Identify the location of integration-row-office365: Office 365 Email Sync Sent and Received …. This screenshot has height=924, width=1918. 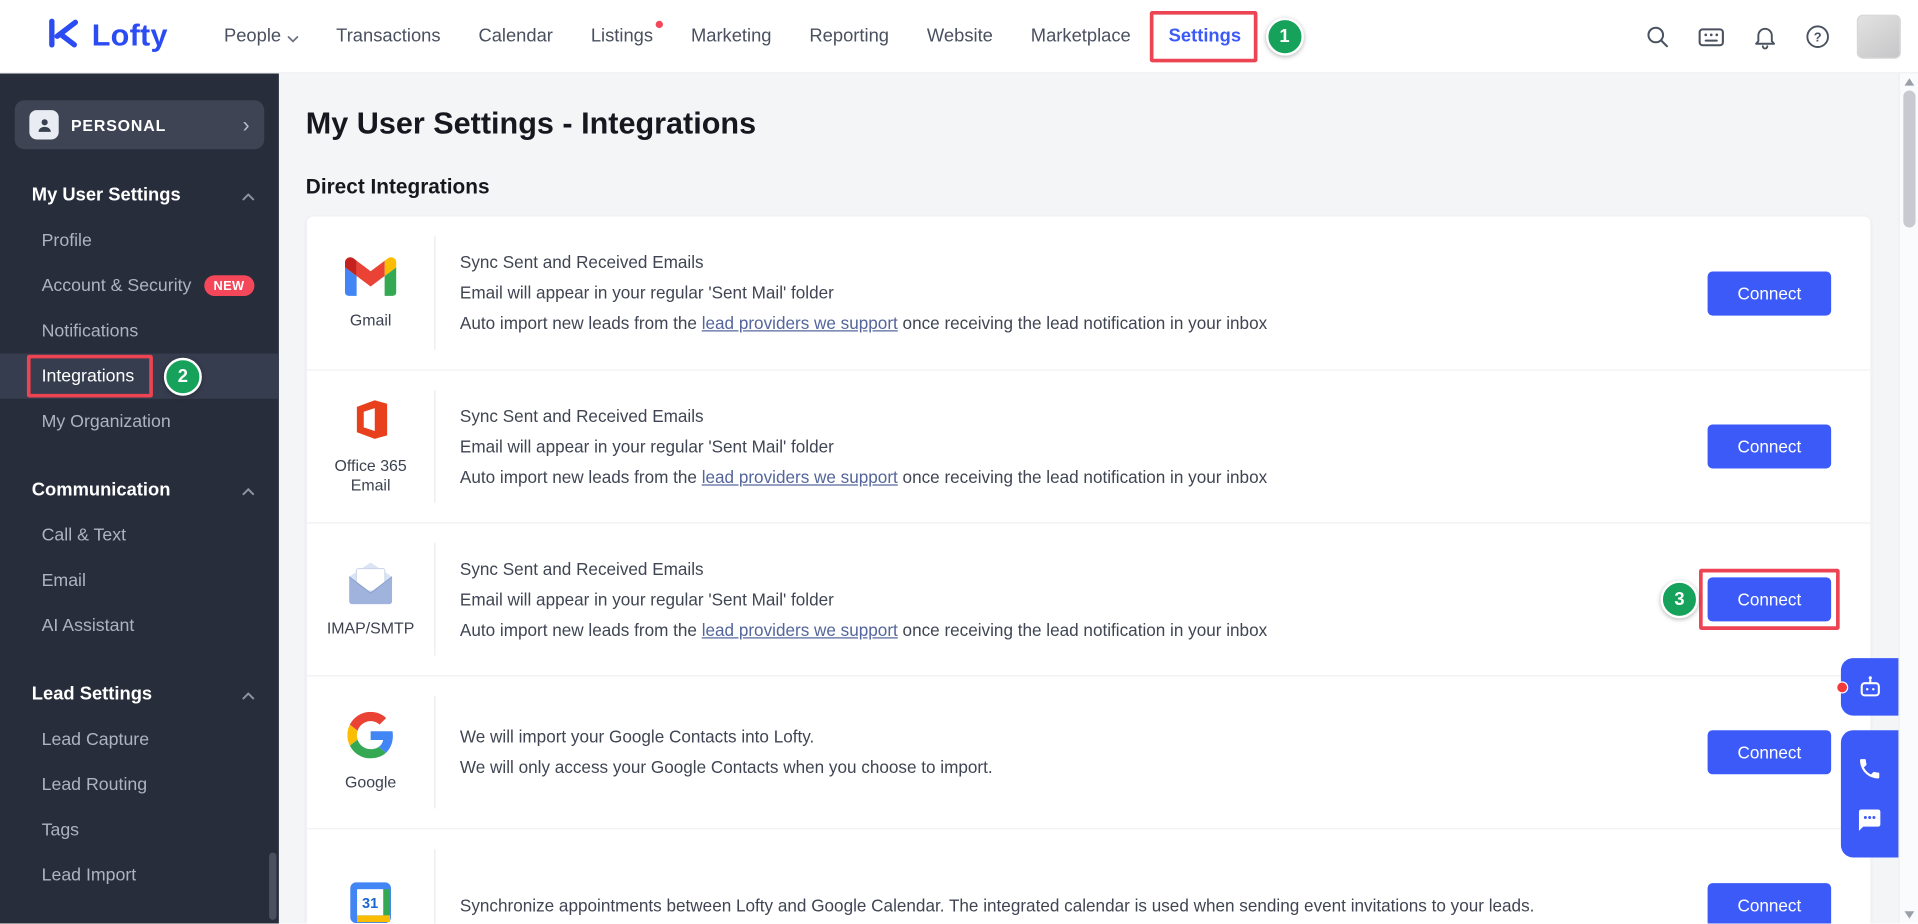
(1089, 445).